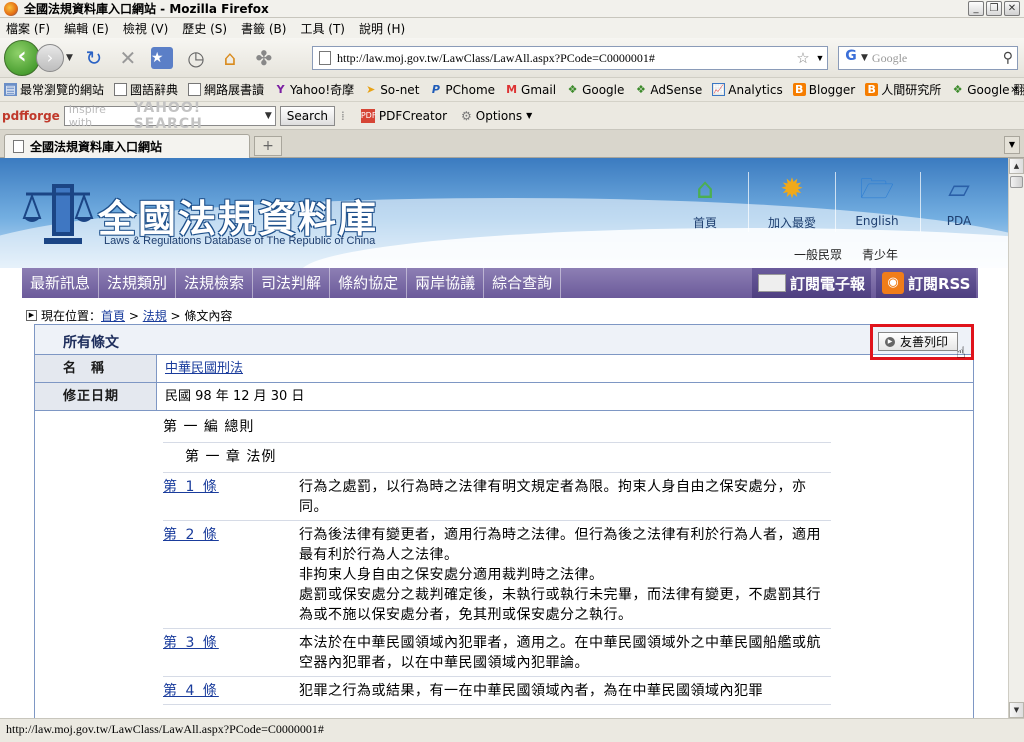 This screenshot has width=1024, height=742. Describe the element at coordinates (893, 283) in the screenshot. I see `rss-icon: ◉` at that location.